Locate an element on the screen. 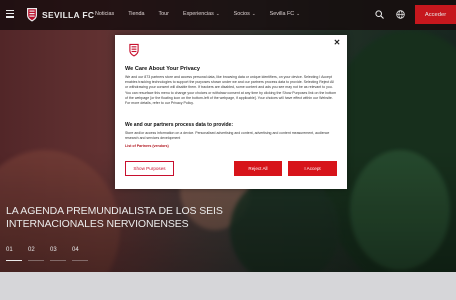 This screenshot has width=456, height=300. accept-button: I Accept is located at coordinates (312, 168).